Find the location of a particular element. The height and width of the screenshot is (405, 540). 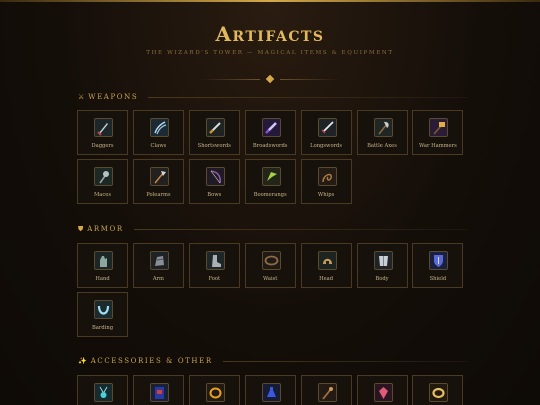

artifact-tile-armor: Waist is located at coordinates (270, 265).